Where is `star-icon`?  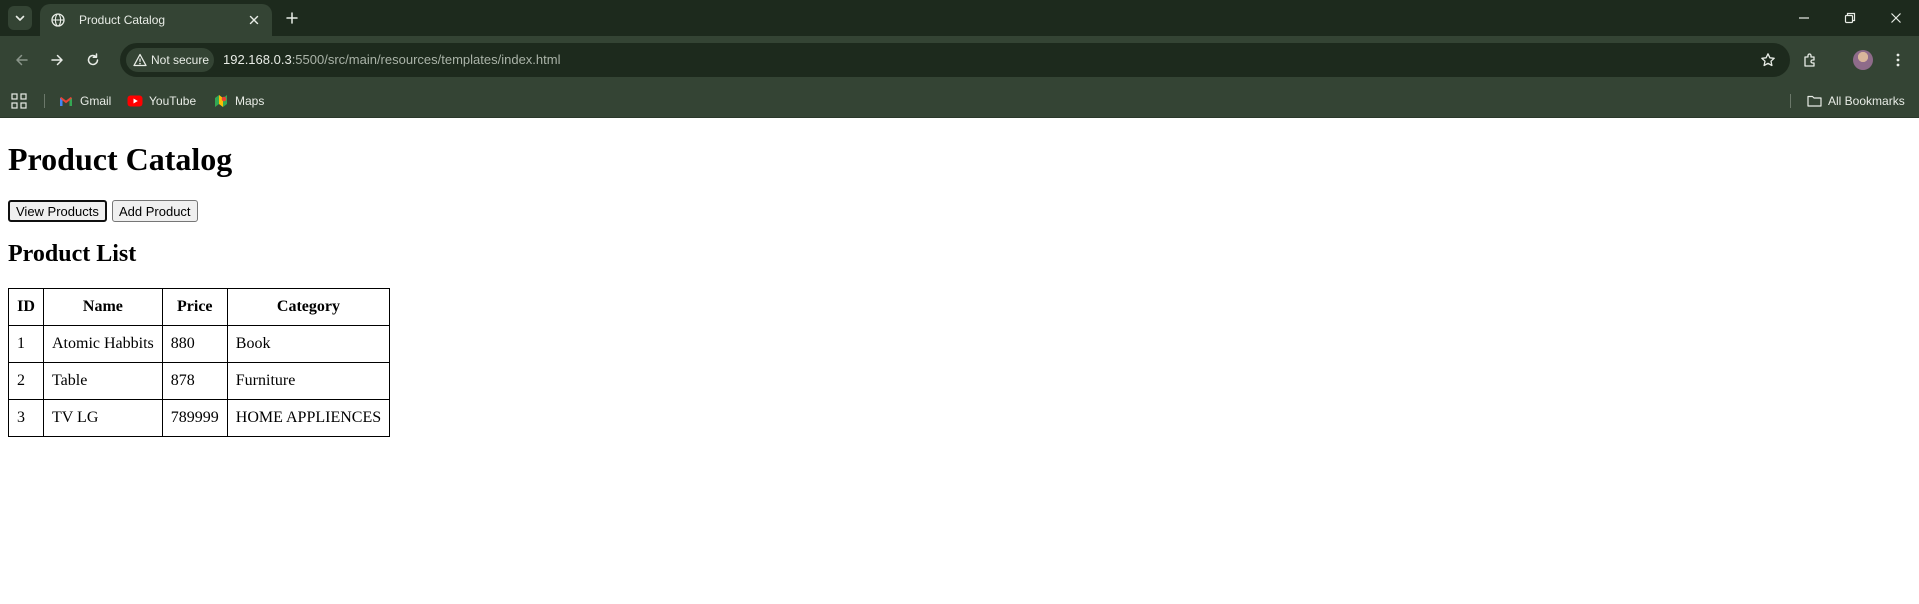 star-icon is located at coordinates (1768, 60).